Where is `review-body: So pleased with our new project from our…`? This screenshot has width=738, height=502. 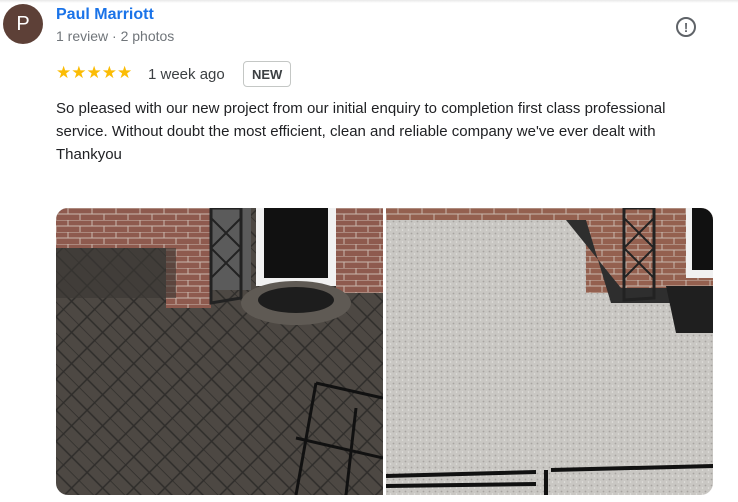
review-body: So pleased with our new project from our… is located at coordinates (361, 120).